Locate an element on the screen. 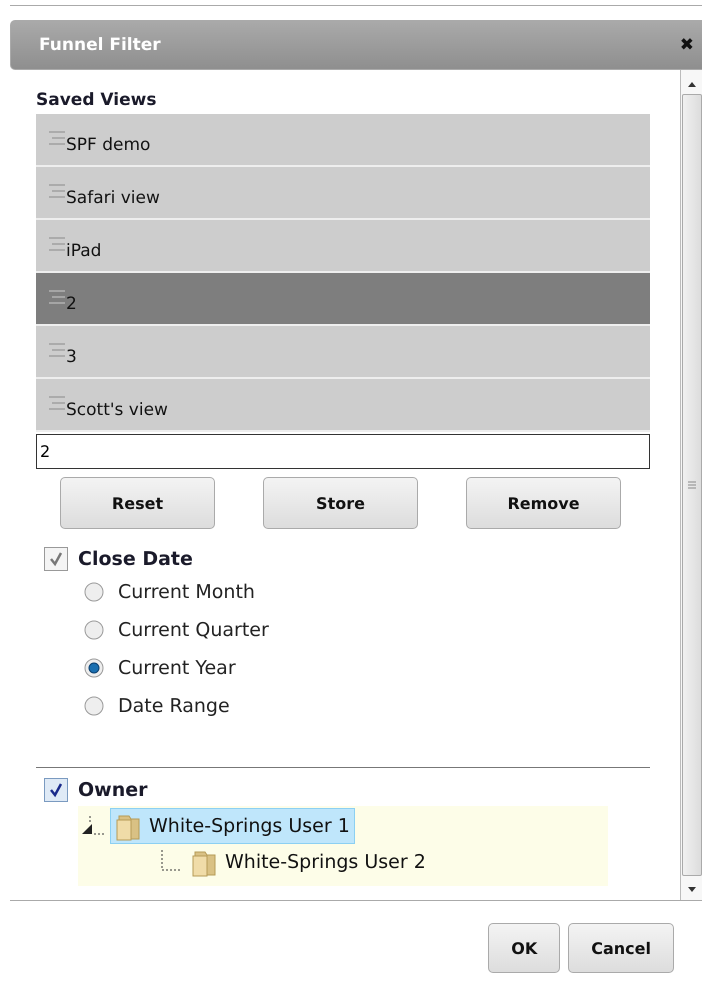 The width and height of the screenshot is (702, 986). radio-label: Date Range is located at coordinates (174, 706).